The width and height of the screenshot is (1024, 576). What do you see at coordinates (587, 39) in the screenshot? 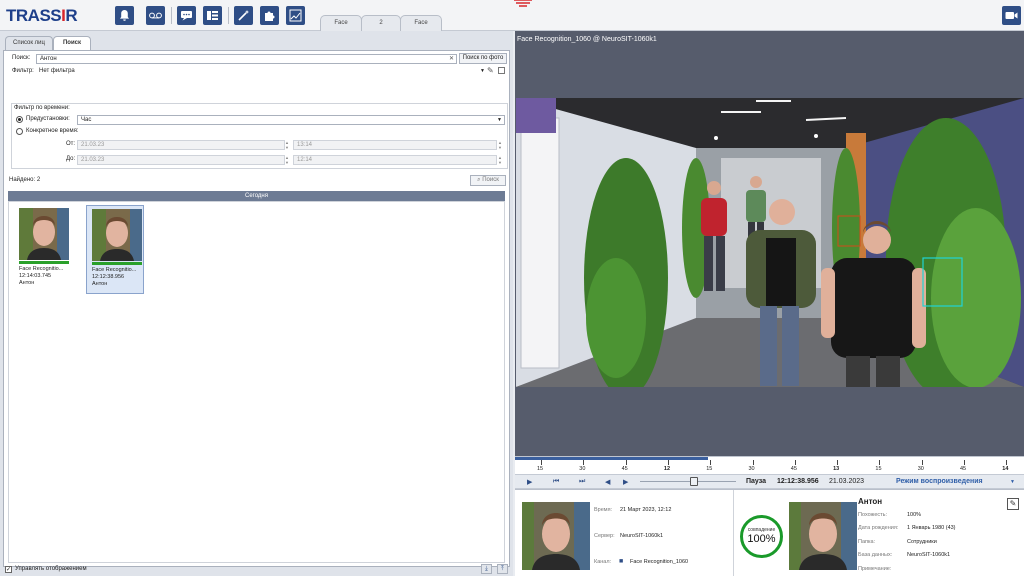
I see `video-title: Face Recognition_1060 @ NeuroSIT-1060k1` at bounding box center [587, 39].